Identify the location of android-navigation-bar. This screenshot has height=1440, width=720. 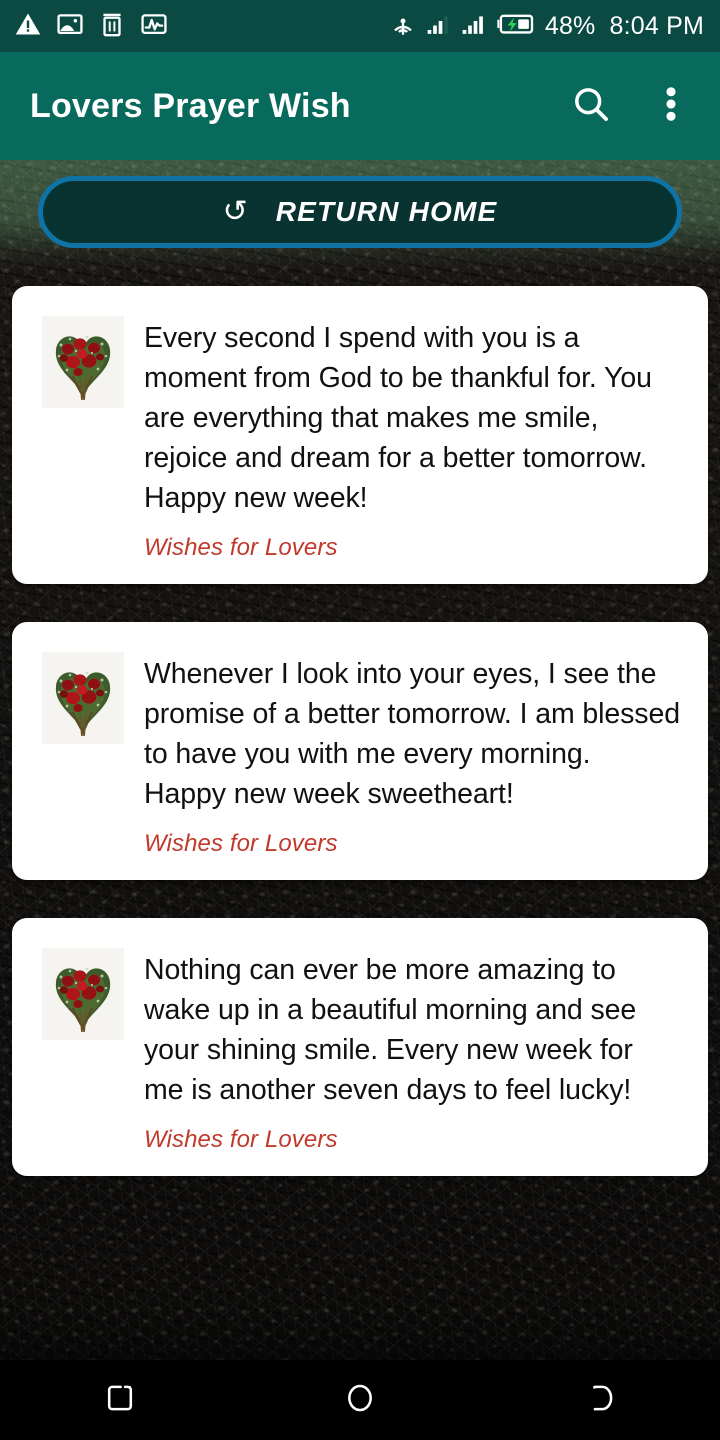
(360, 1400).